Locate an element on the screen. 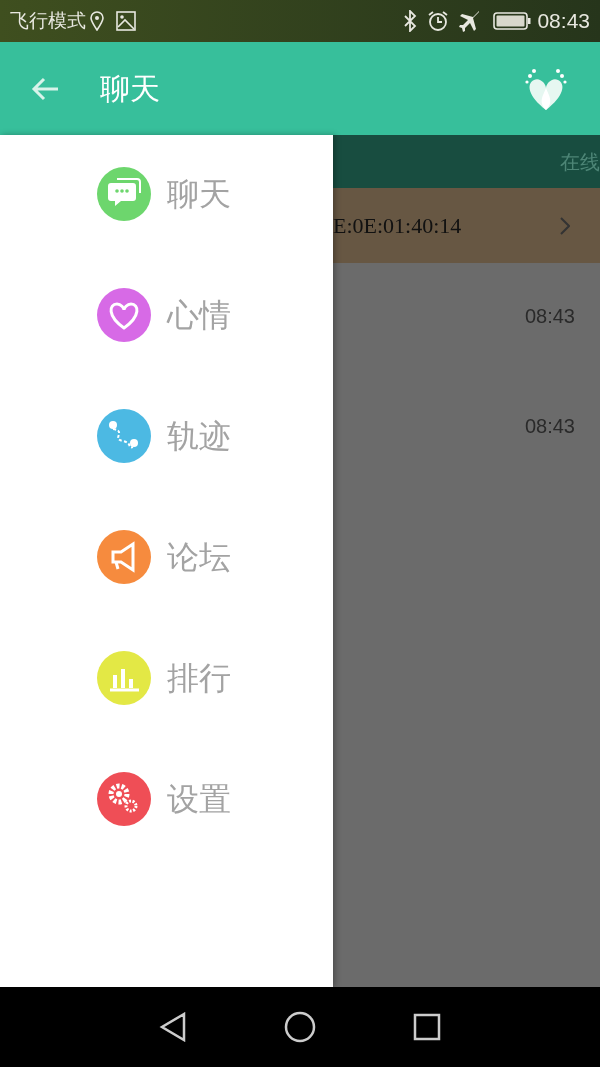  airplane-icon is located at coordinates (470, 21).